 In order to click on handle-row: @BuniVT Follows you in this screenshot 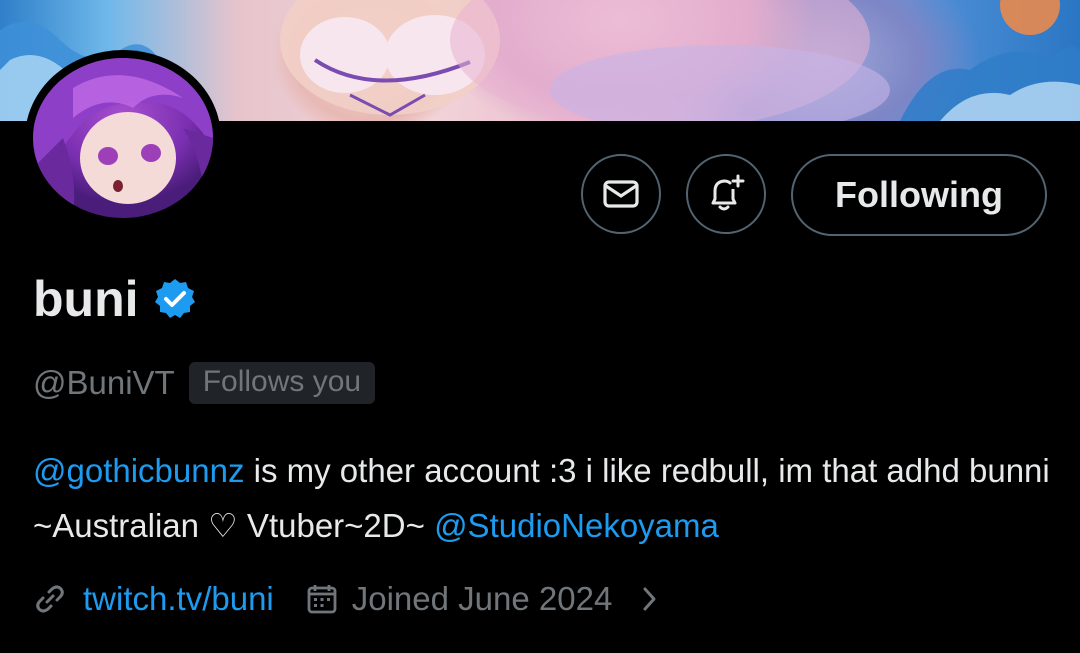, I will do `click(204, 383)`.